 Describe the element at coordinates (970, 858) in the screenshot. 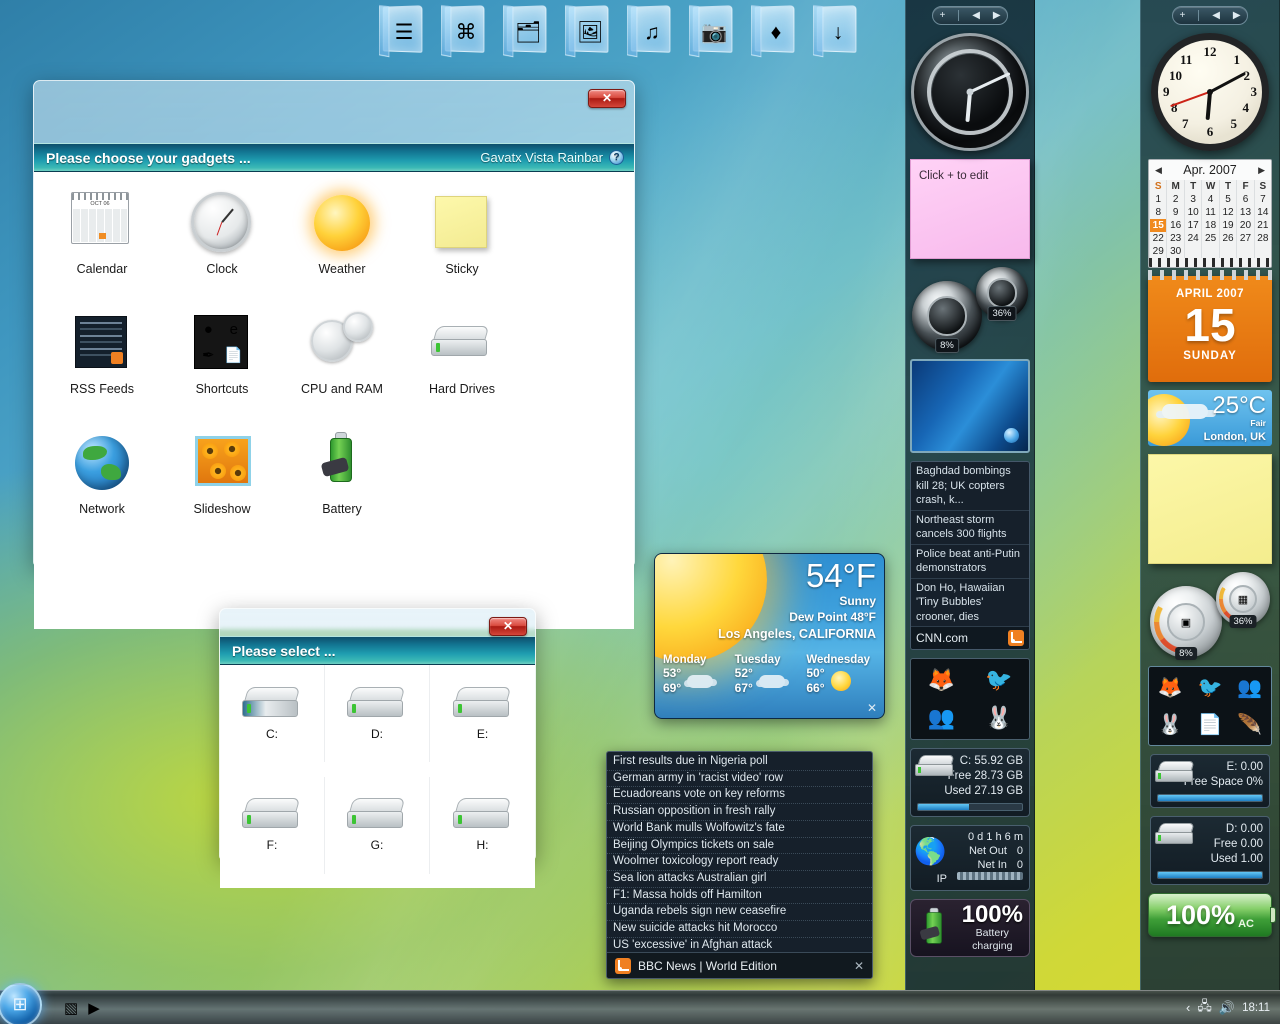

I see `network-gadget: 🌎 0 d 1 h 6 m Net Out 0 Net In 0 IP` at that location.